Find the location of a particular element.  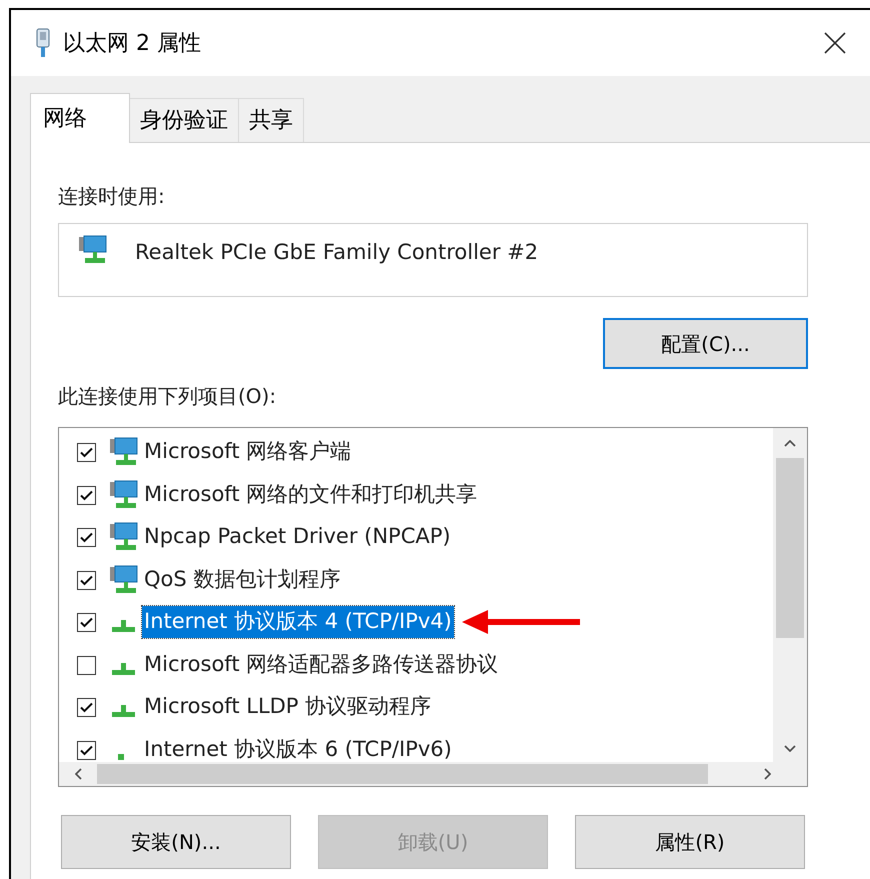

vertical-scrollbar is located at coordinates (790, 595).